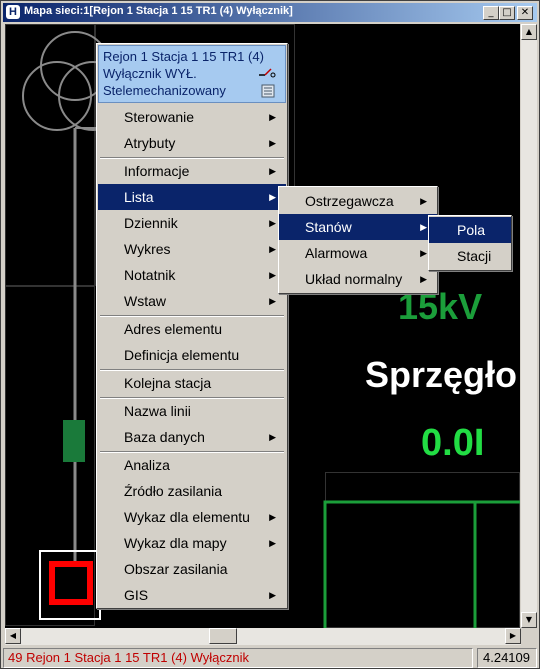 This screenshot has width=540, height=669. Describe the element at coordinates (507, 13) in the screenshot. I see `maximize-button: □` at that location.